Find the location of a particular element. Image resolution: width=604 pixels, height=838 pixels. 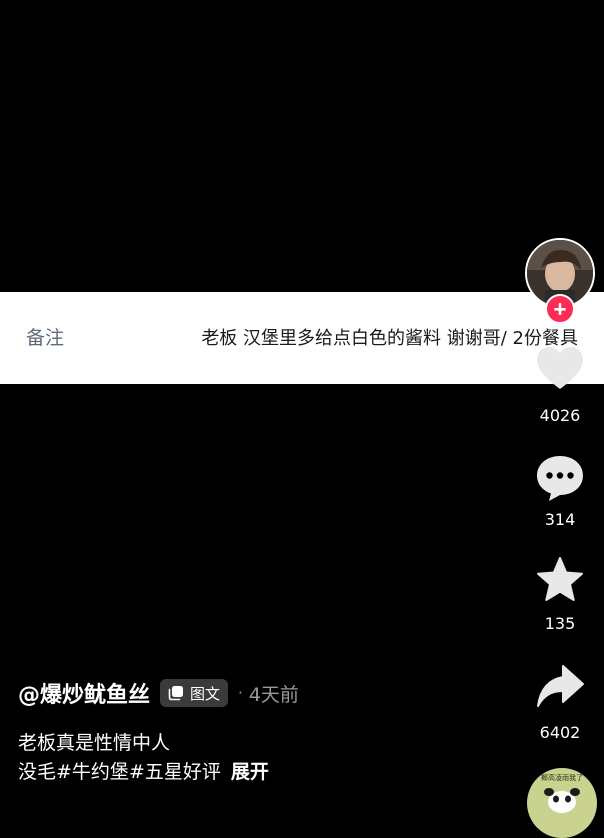

author-row: @爆炒鱿鱼丝 图文 · 4天前 is located at coordinates (158, 693).